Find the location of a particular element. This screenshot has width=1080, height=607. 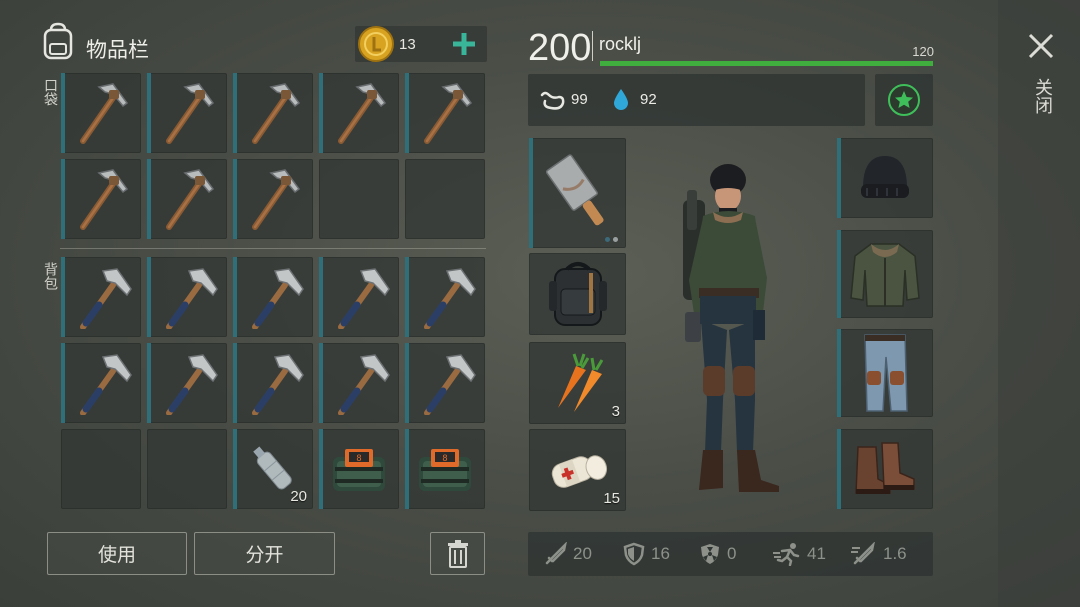

backpack-slot: 20 is located at coordinates (273, 469).